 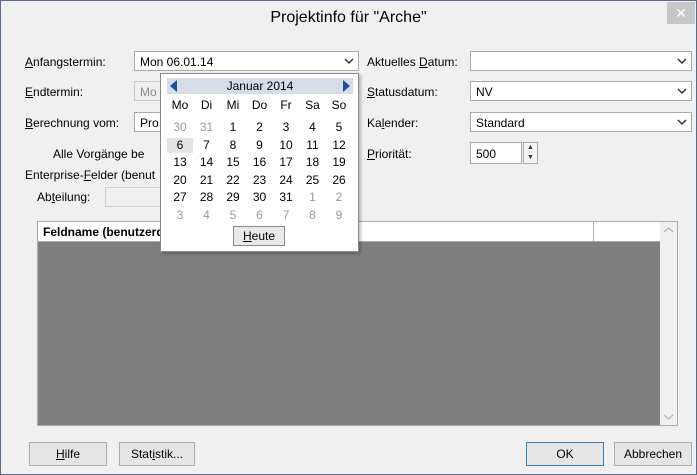 What do you see at coordinates (486, 154) in the screenshot?
I see `priority-value: 500` at bounding box center [486, 154].